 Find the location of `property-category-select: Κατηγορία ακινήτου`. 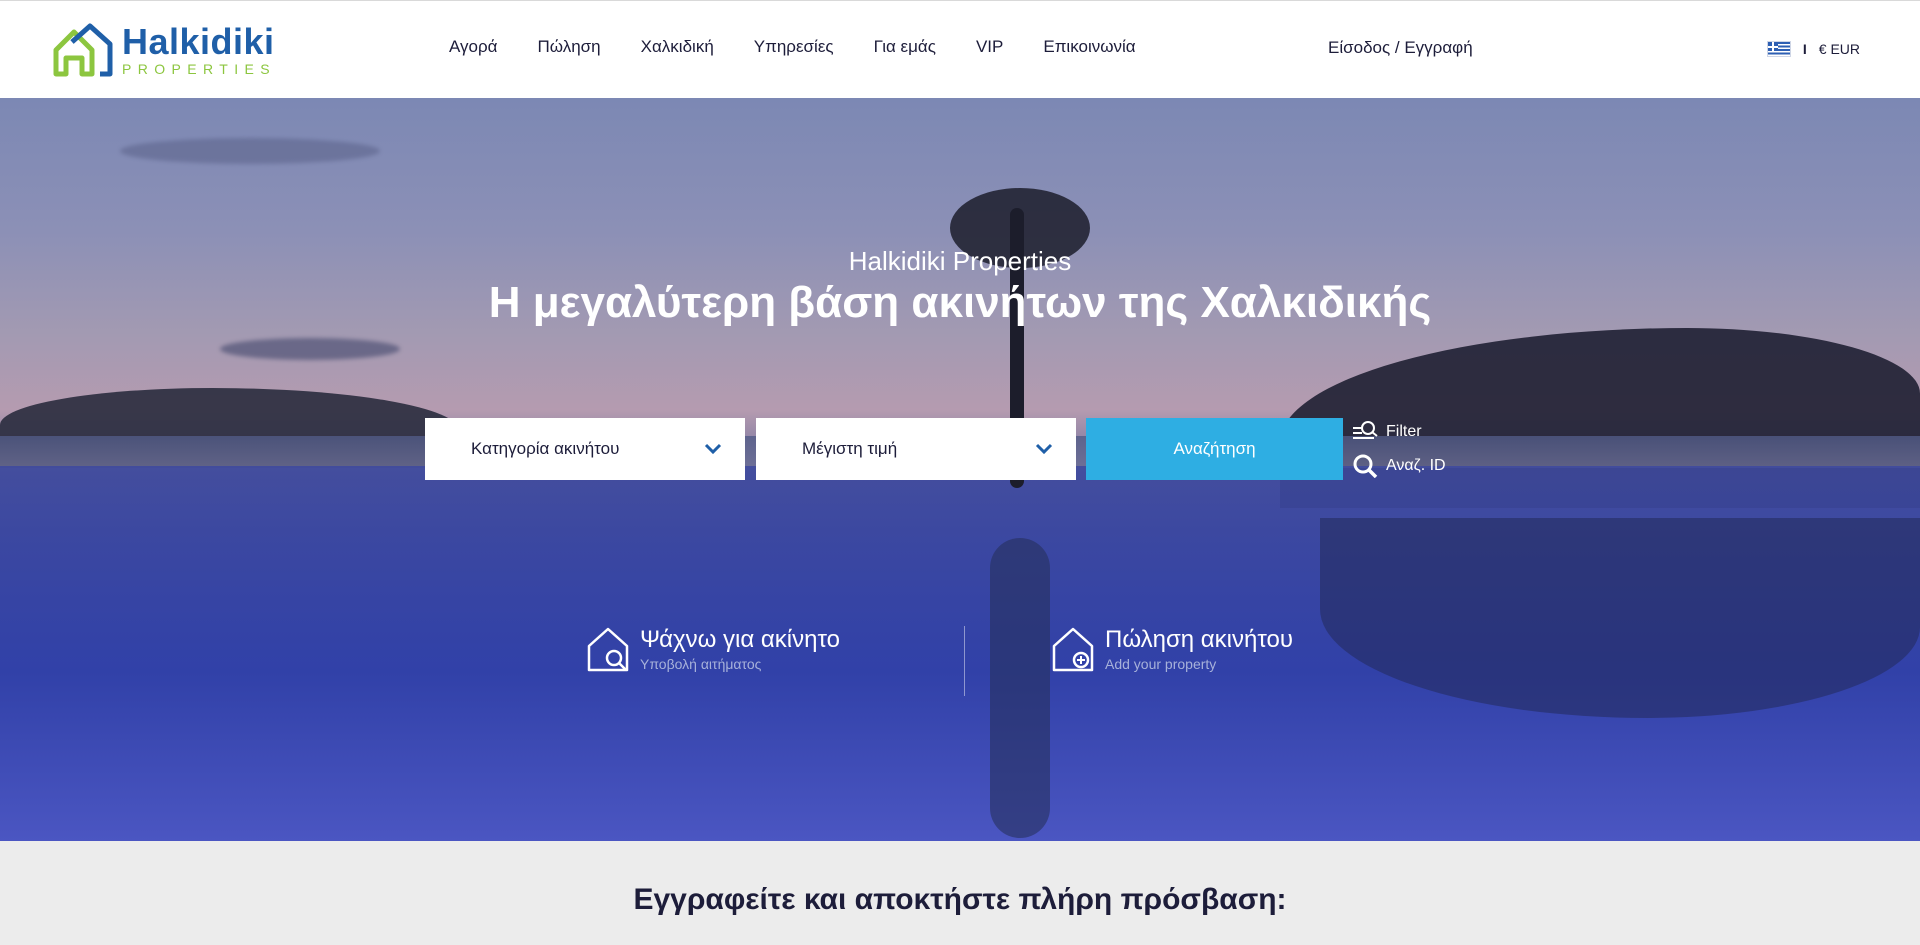

property-category-select: Κατηγορία ακινήτου is located at coordinates (585, 449).